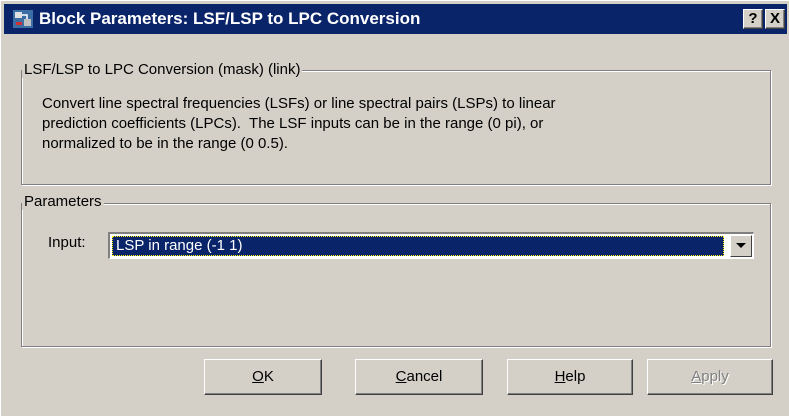  What do you see at coordinates (418, 246) in the screenshot?
I see `input-select-value: LSP in range (-1 1)` at bounding box center [418, 246].